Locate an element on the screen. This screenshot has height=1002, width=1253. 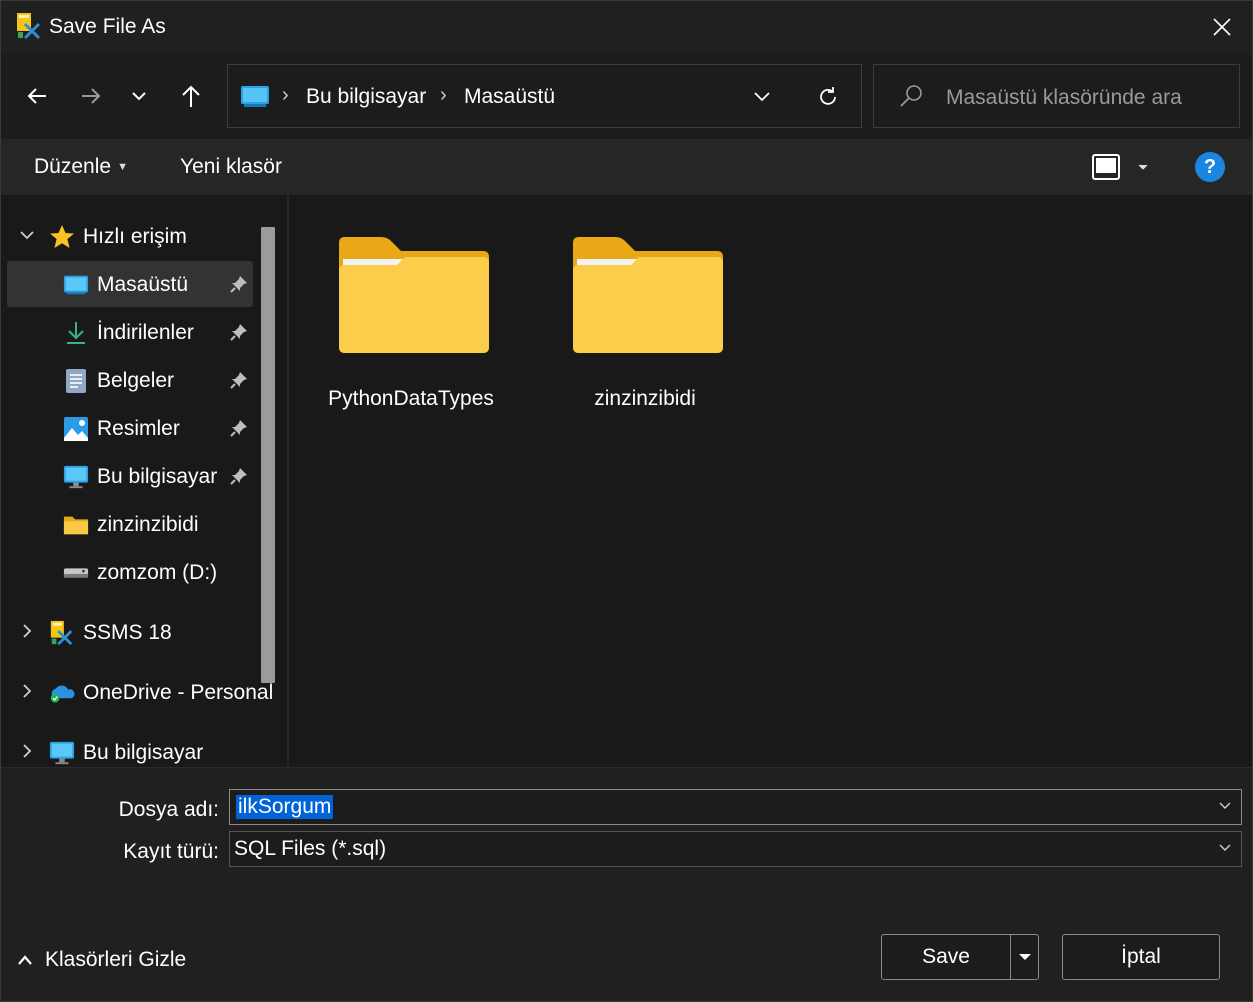
organize-label: Düzenle is located at coordinates (73, 166).